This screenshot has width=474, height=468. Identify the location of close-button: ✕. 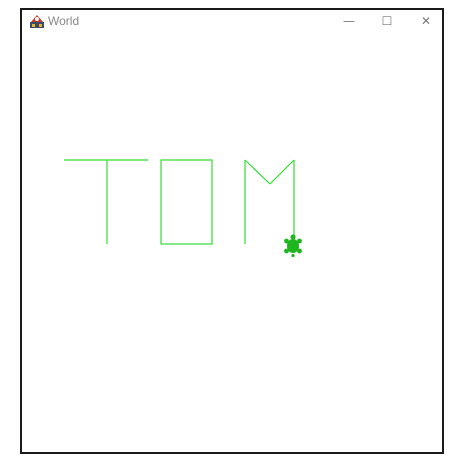
(426, 21).